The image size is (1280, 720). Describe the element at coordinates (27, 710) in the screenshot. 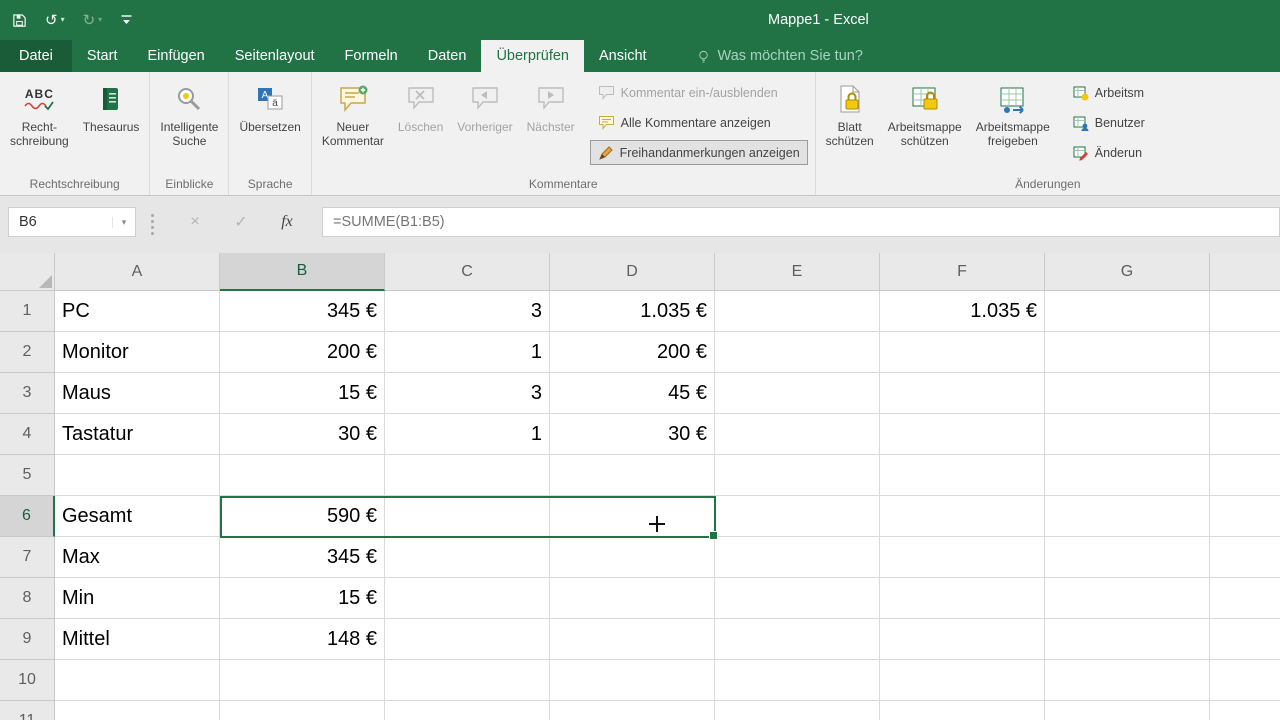

I see `row-header-11: 11` at that location.